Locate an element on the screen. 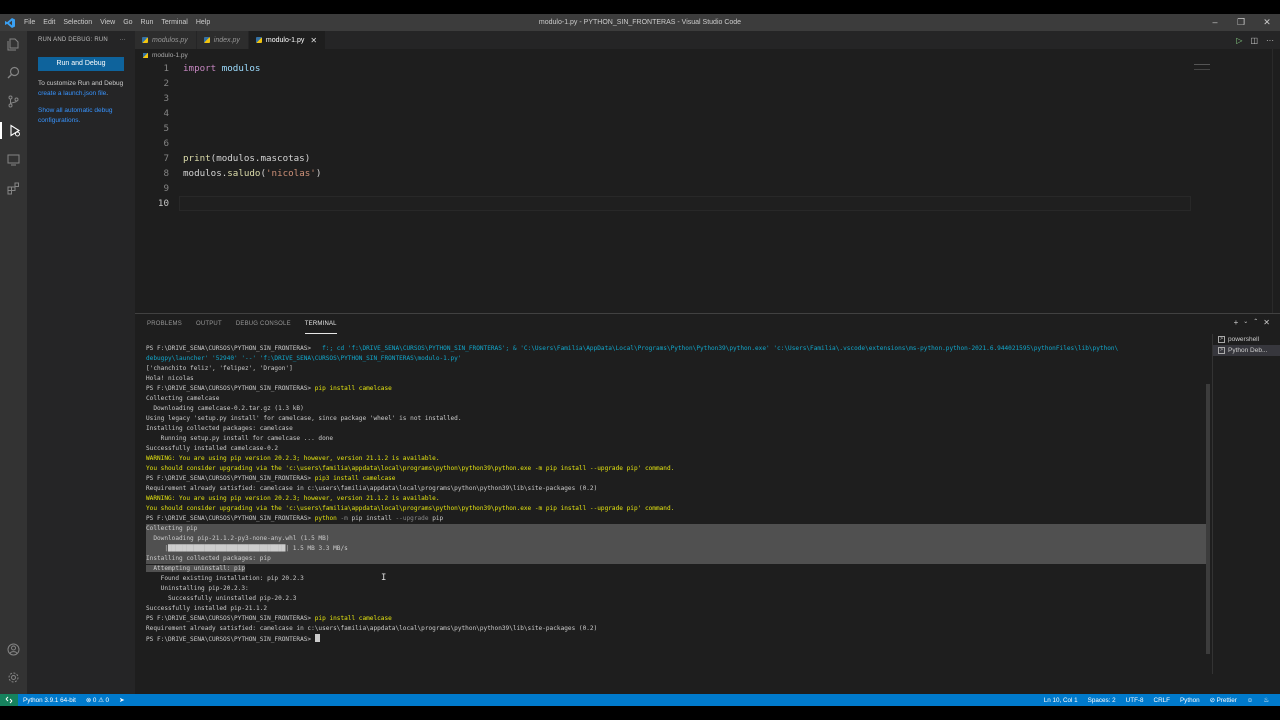  indentation: Spaces: 2 is located at coordinates (1102, 700).